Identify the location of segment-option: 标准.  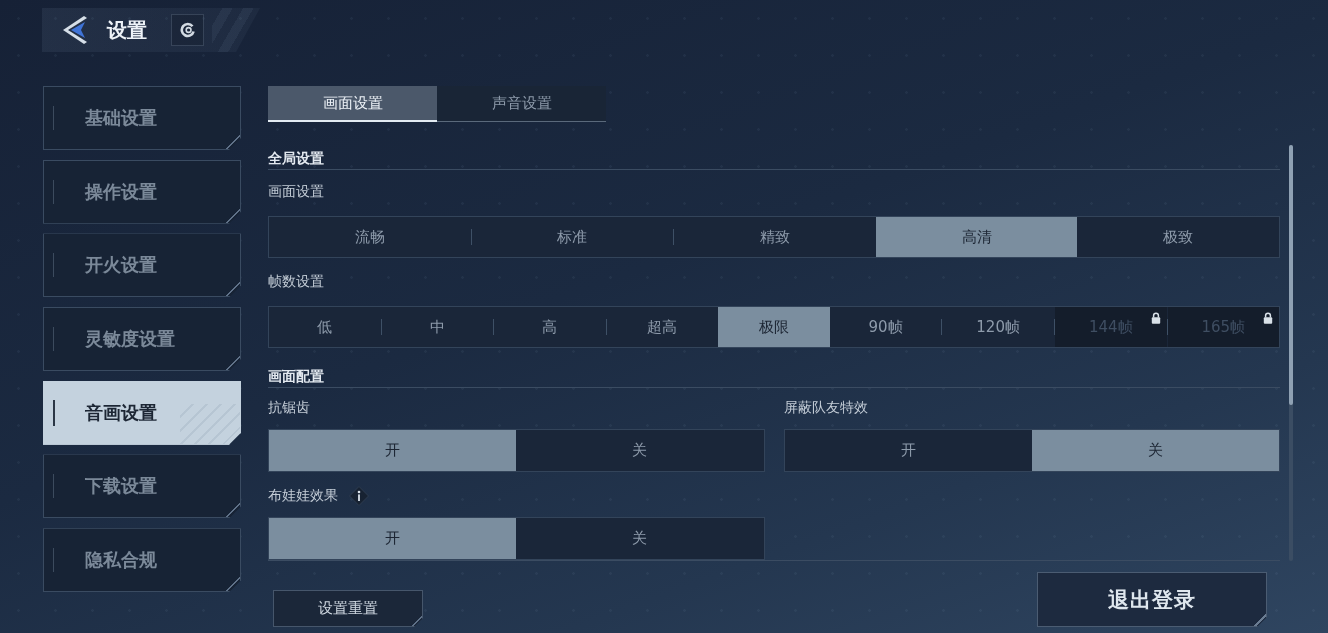
(572, 237).